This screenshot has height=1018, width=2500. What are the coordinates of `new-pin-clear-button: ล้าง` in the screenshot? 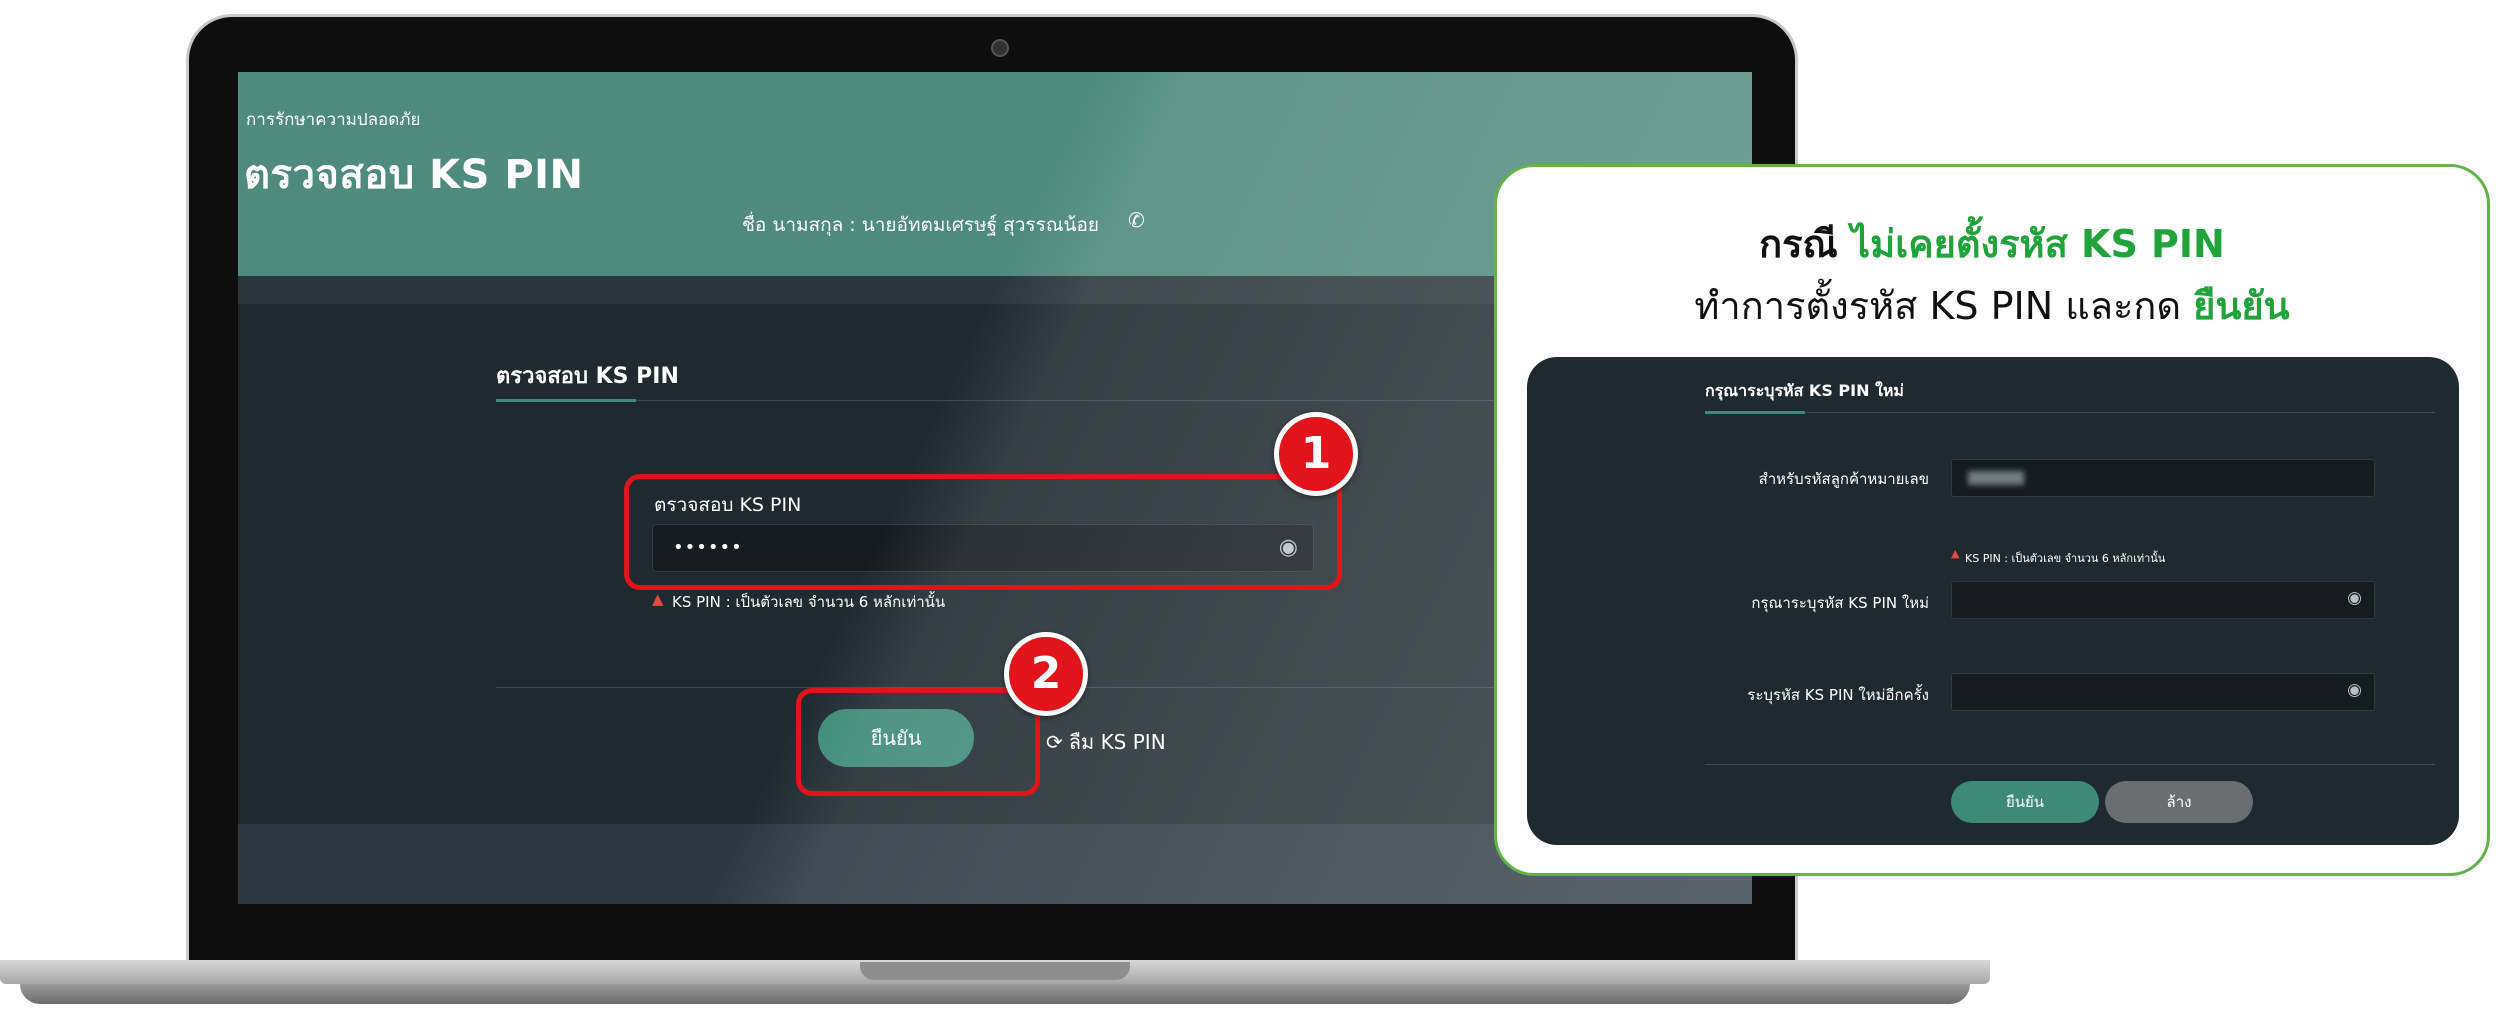 It's located at (2179, 802).